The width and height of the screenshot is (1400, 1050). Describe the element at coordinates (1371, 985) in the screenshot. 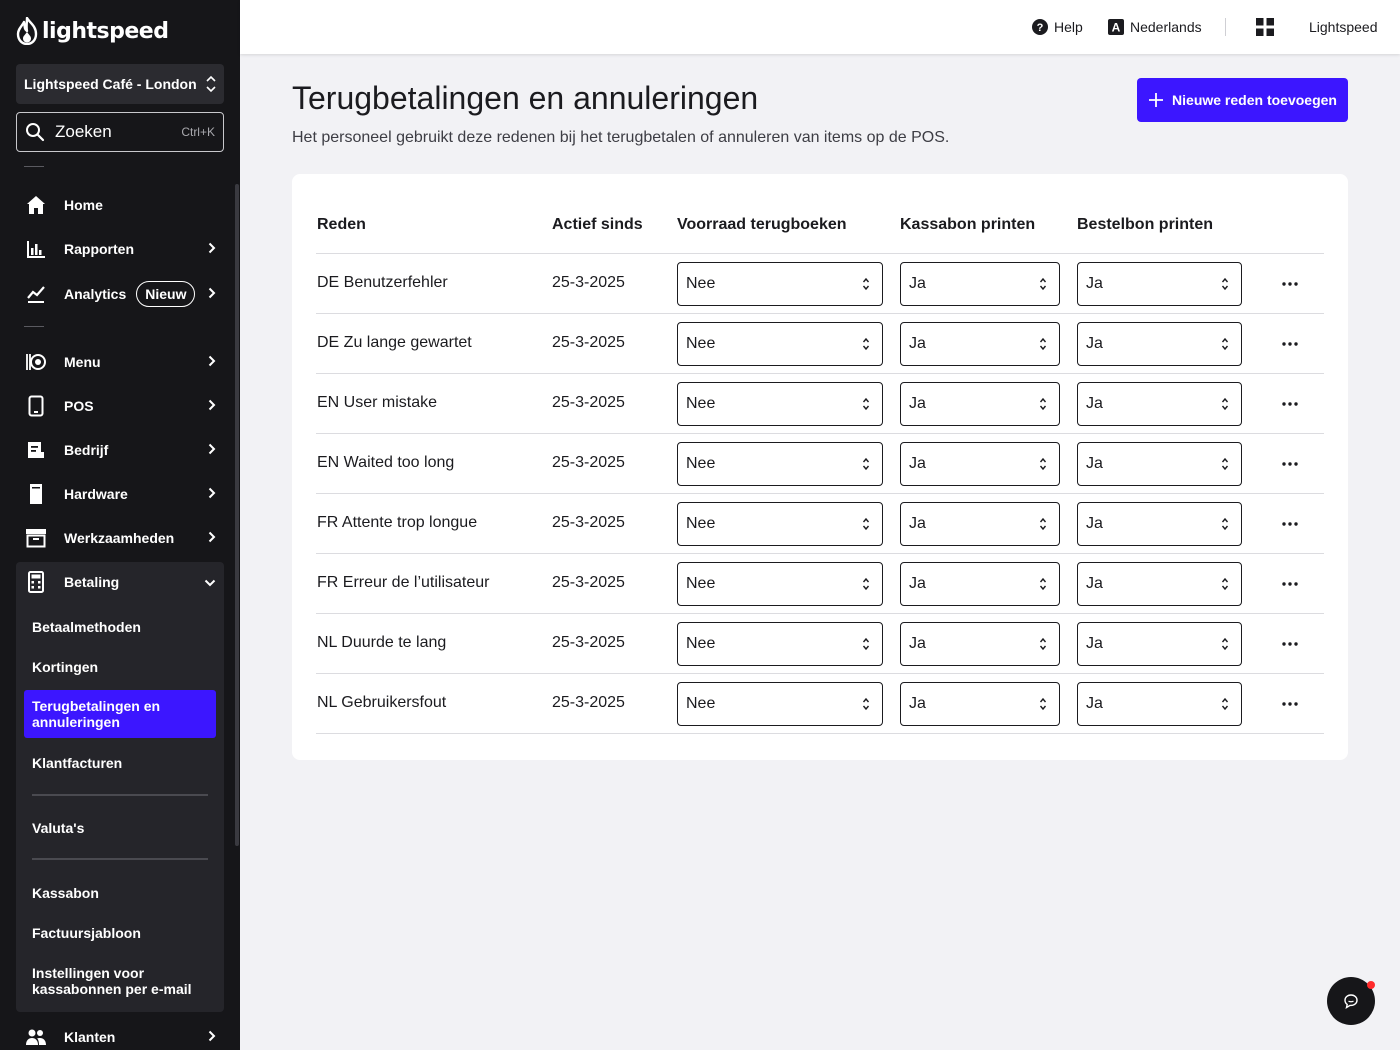

I see `notification-dot` at that location.